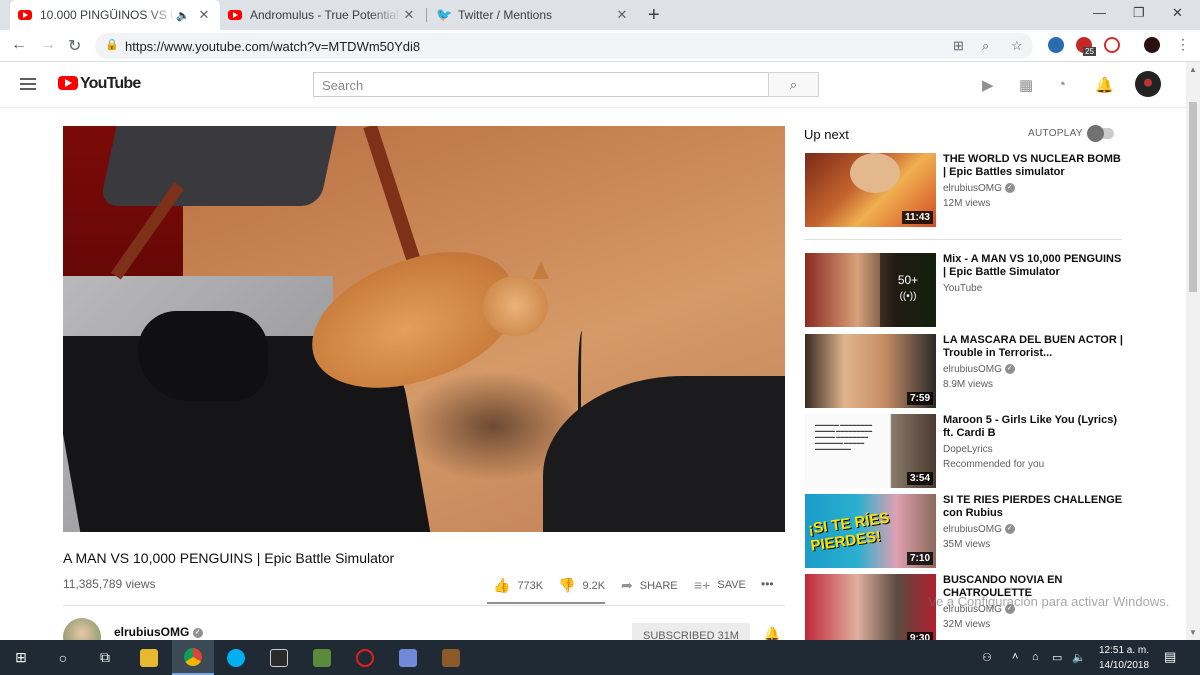 The image size is (1200, 675). What do you see at coordinates (105, 657) in the screenshot?
I see `task-view-icon: ⧉` at bounding box center [105, 657].